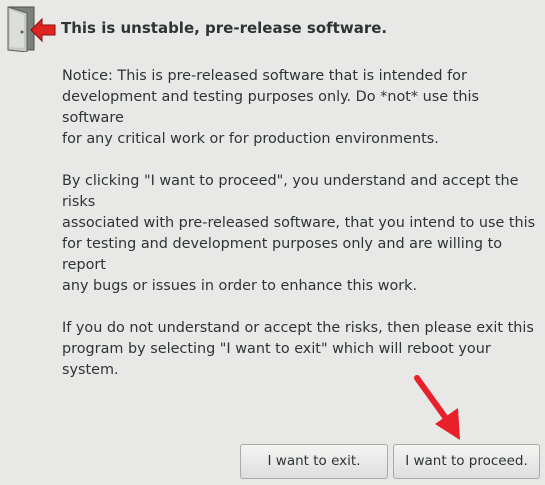  I want to click on exit-button: I want to exit., so click(314, 461).